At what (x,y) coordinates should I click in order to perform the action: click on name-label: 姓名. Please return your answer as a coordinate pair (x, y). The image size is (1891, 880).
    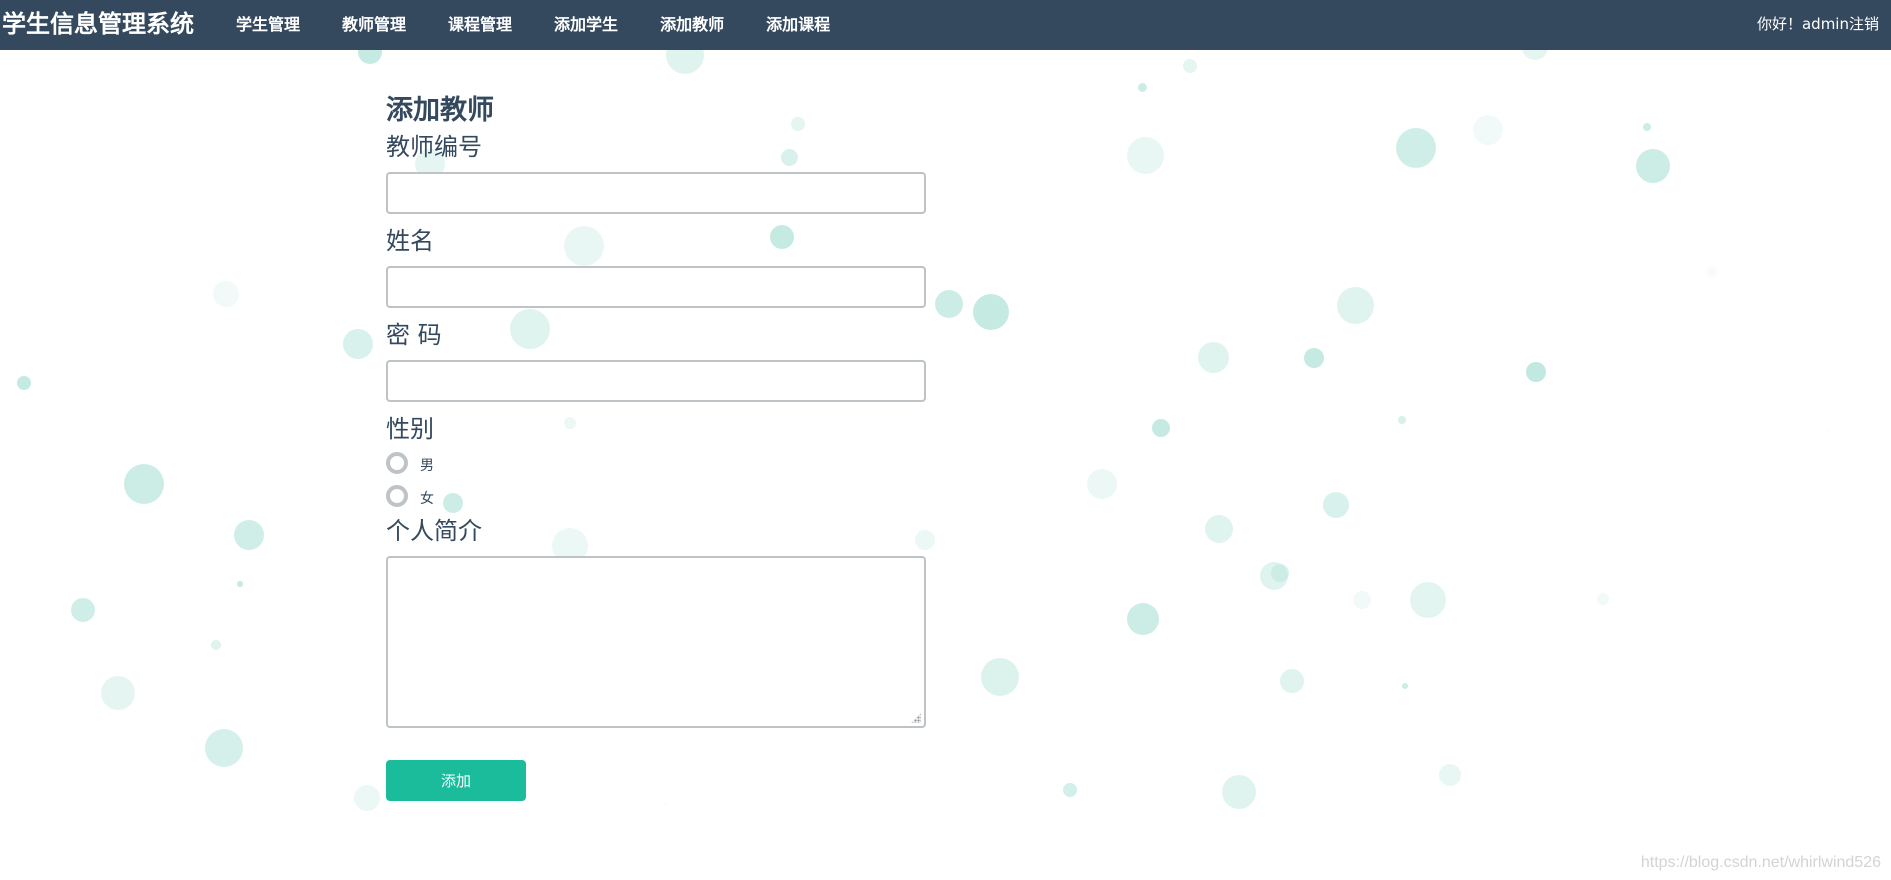
    Looking at the image, I should click on (410, 241).